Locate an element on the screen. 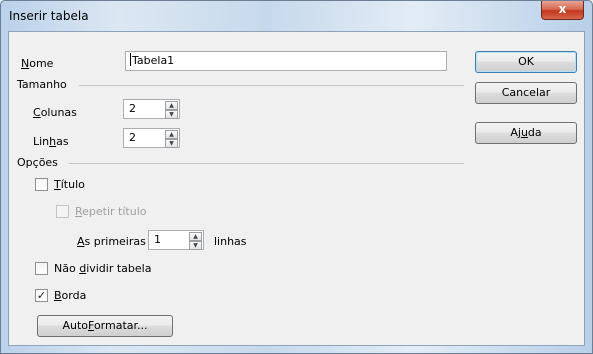  rows-spinner: 2 ▲ ▼ is located at coordinates (151, 138).